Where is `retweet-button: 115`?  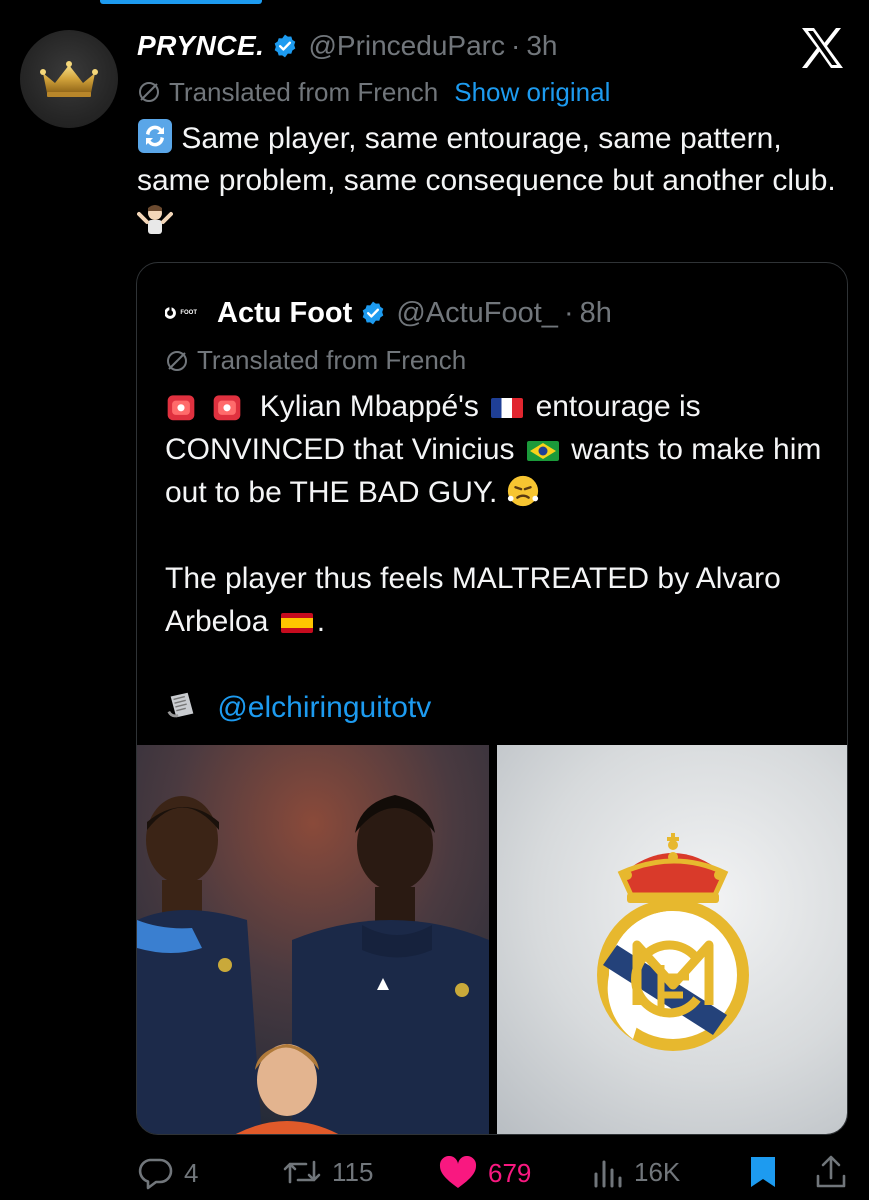 retweet-button: 115 is located at coordinates (327, 1172).